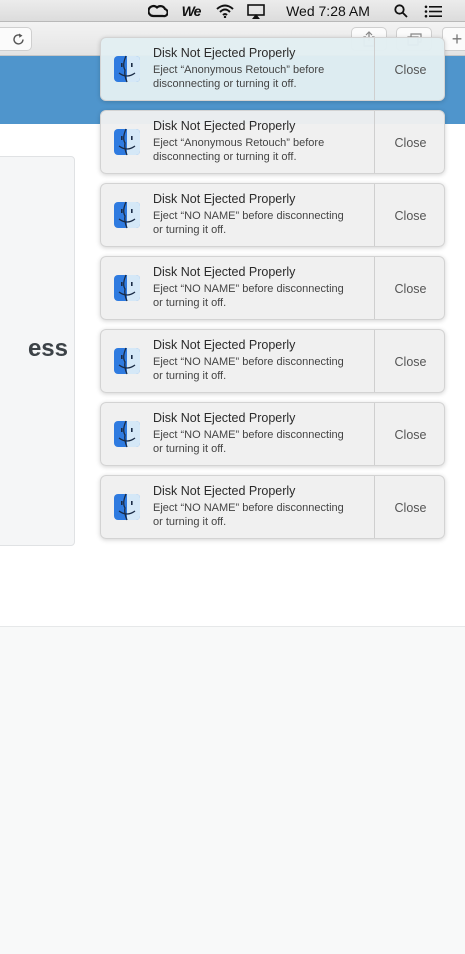  What do you see at coordinates (328, 11) in the screenshot?
I see `menu-clock: Wed 7:28 AM` at bounding box center [328, 11].